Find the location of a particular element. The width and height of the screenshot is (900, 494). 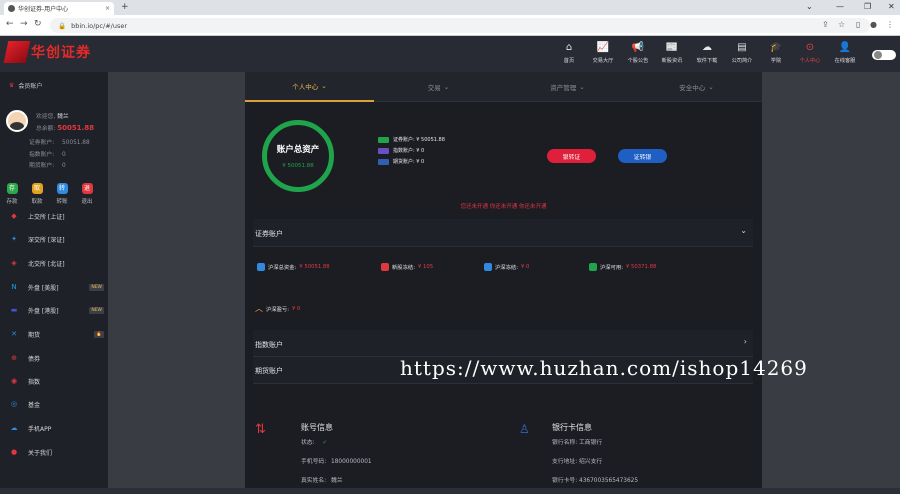

stat-value: ¥ 0 is located at coordinates (525, 267).